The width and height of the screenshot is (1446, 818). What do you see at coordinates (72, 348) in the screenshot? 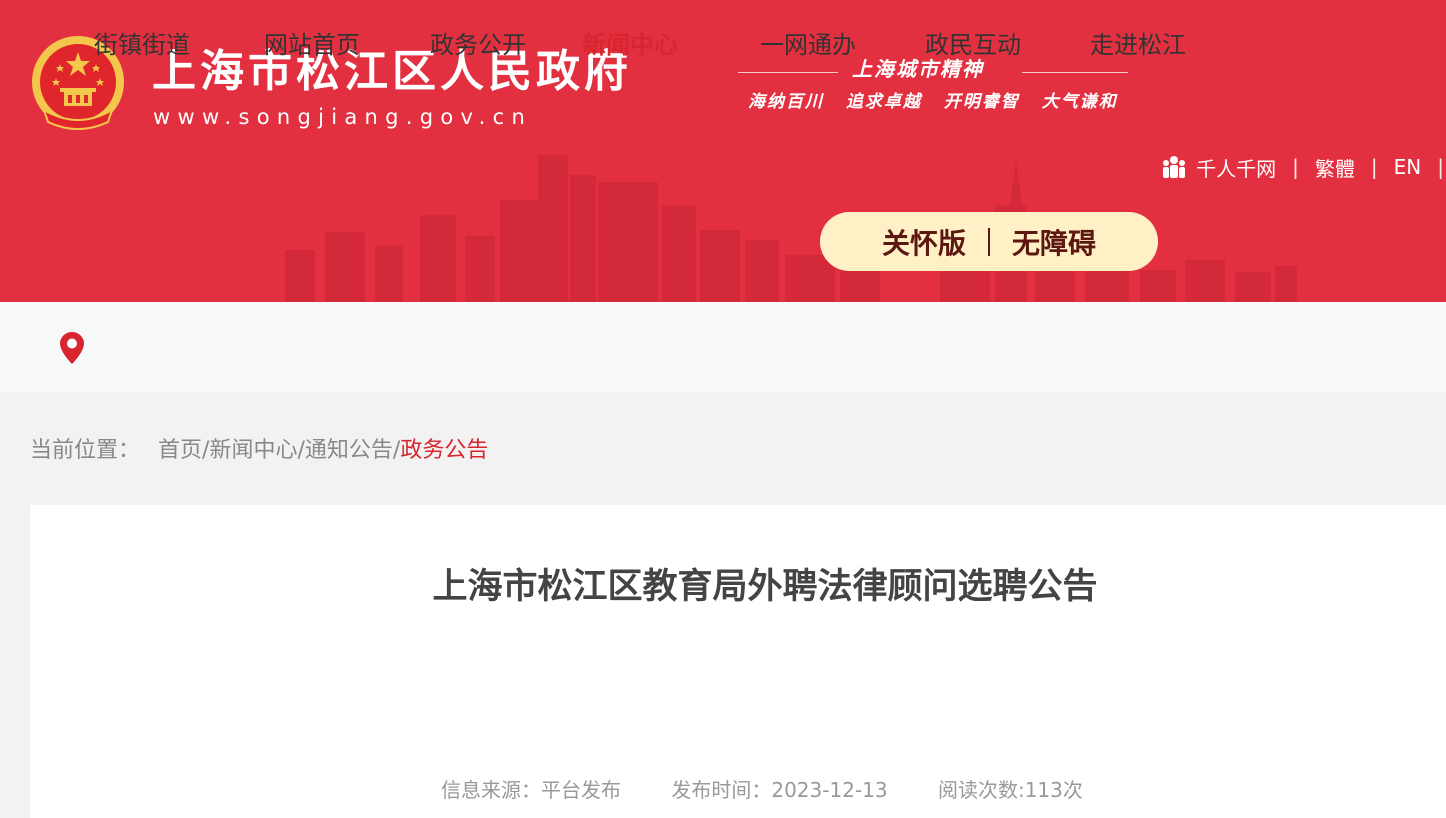
I see `location-pin-icon` at bounding box center [72, 348].